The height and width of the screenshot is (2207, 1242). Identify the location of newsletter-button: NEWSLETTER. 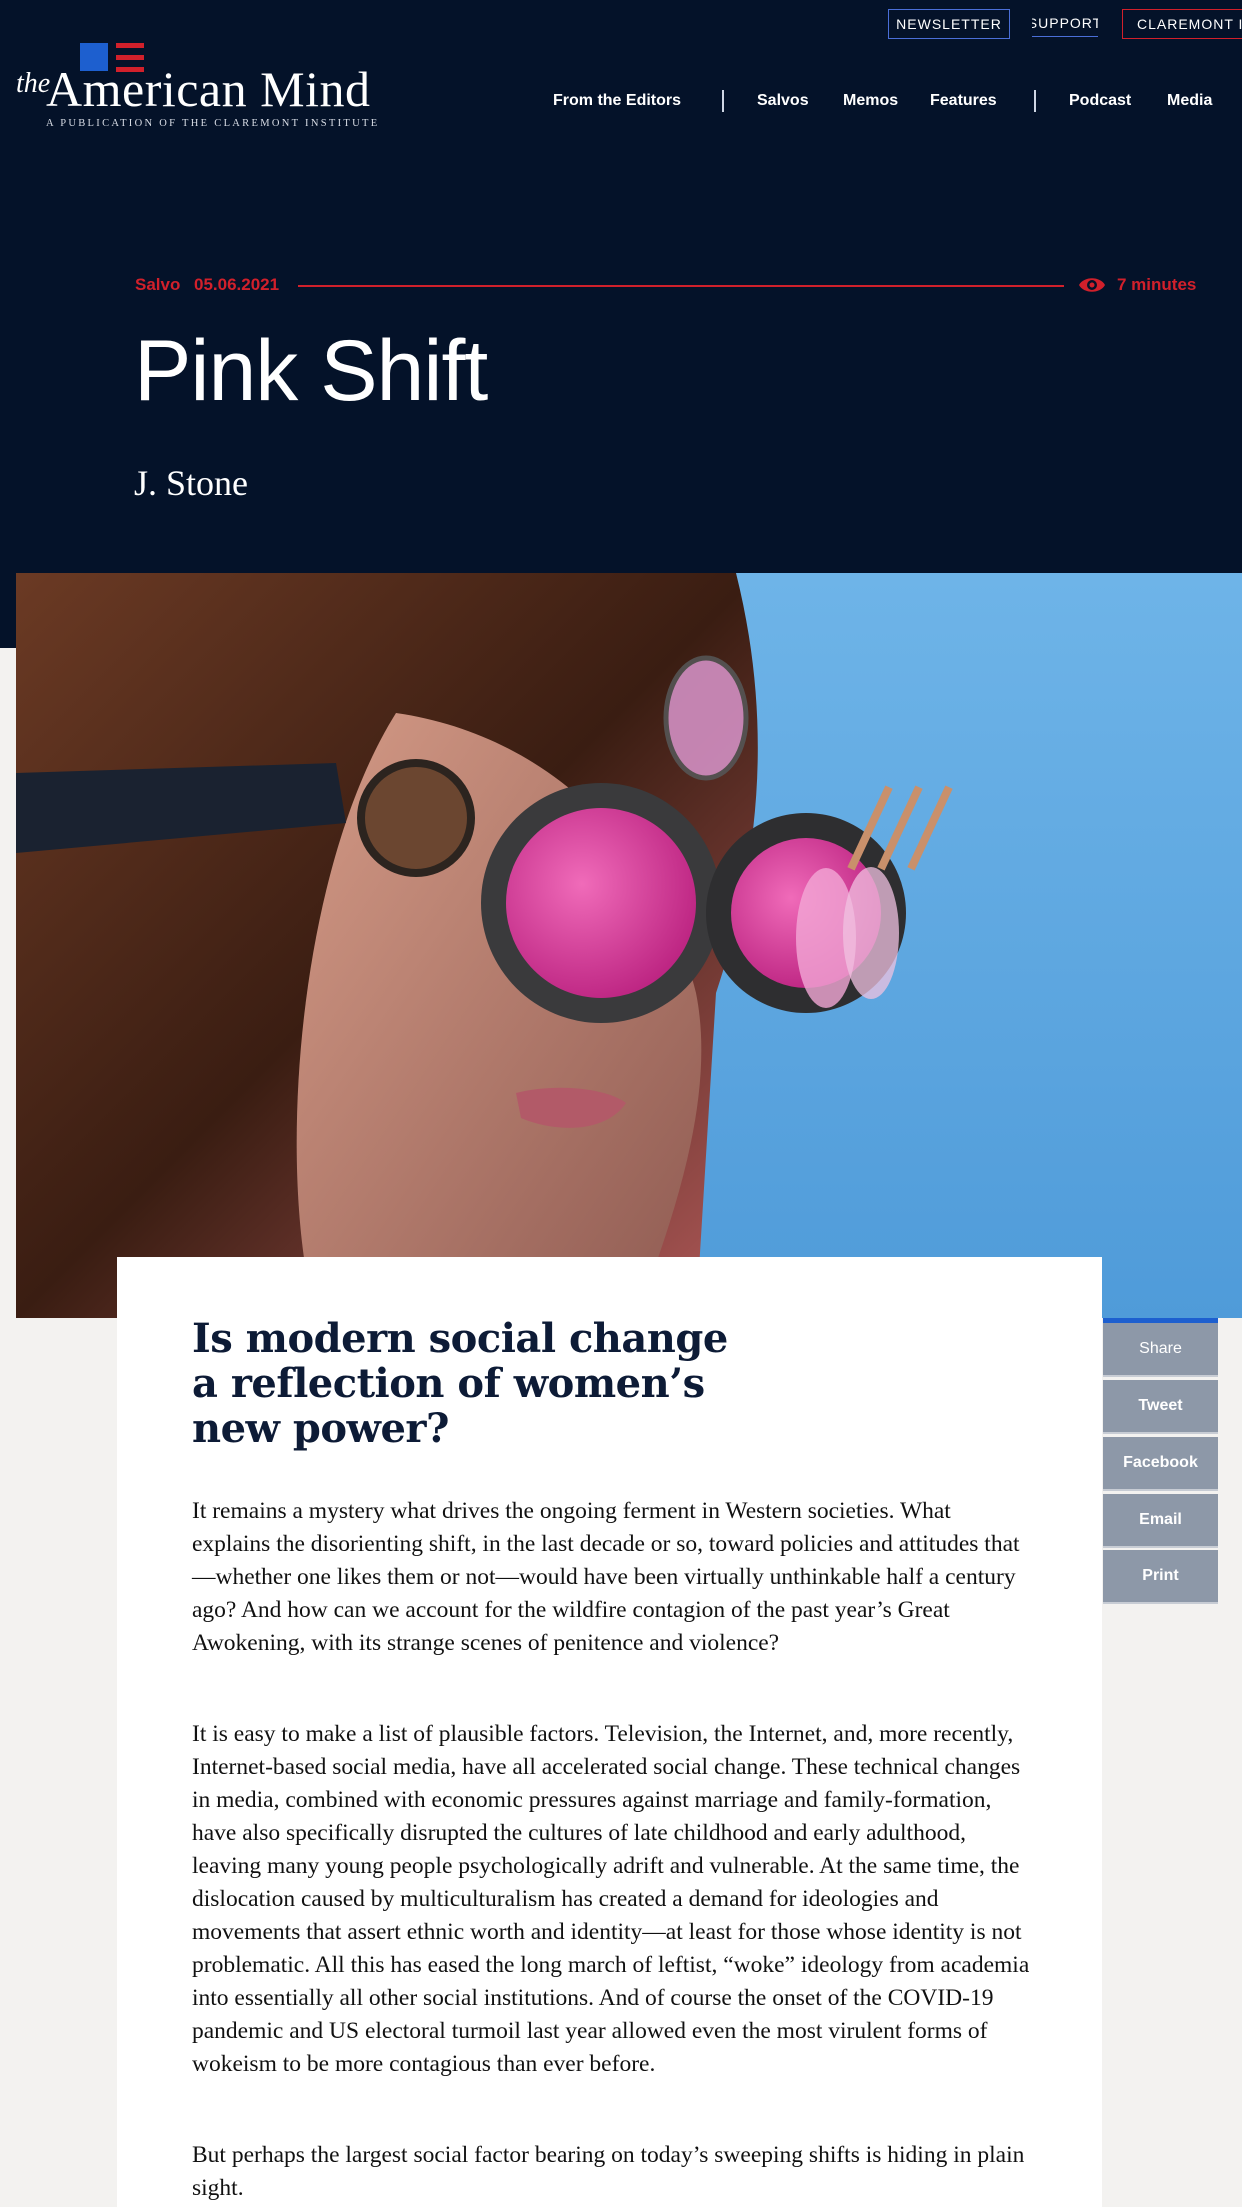
(949, 24).